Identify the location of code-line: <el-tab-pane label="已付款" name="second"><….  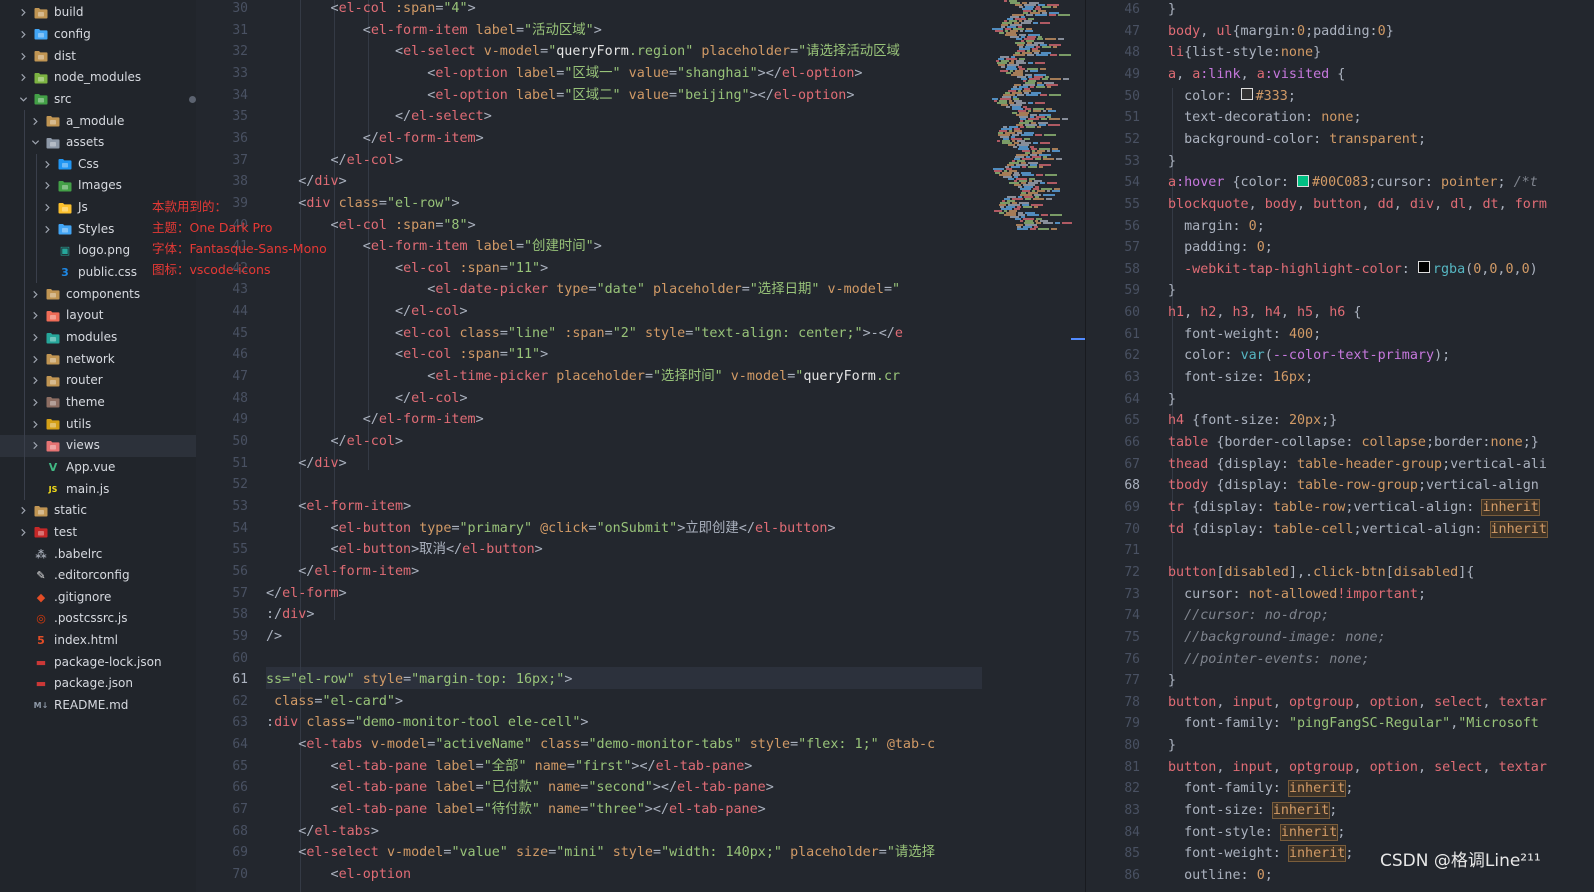
(519, 788).